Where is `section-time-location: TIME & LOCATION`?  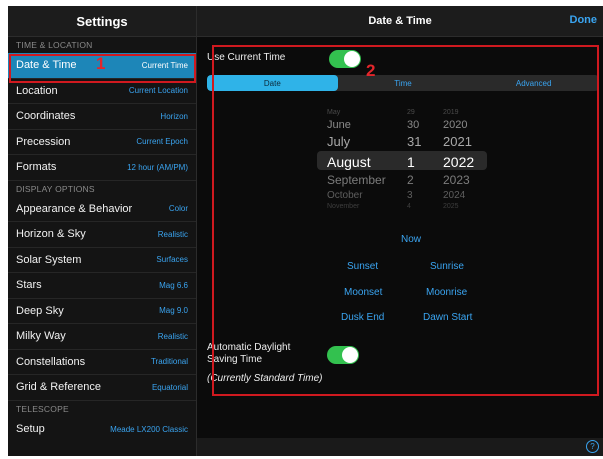 section-time-location: TIME & LOCATION is located at coordinates (54, 45).